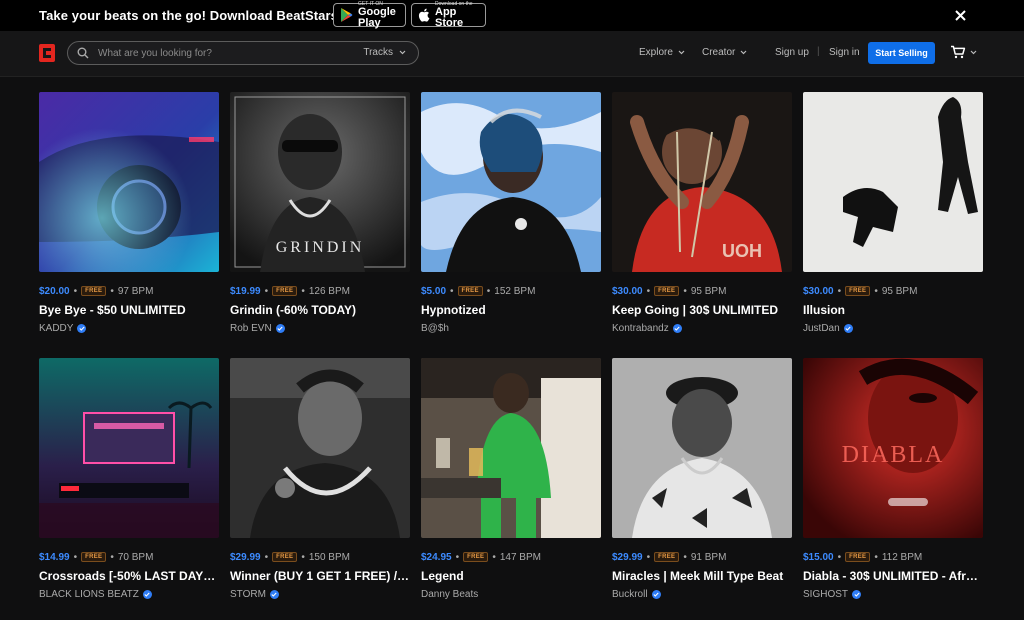 The image size is (1024, 620). I want to click on track-meta: $30.00 • FREE • 95 BPM, so click(893, 291).